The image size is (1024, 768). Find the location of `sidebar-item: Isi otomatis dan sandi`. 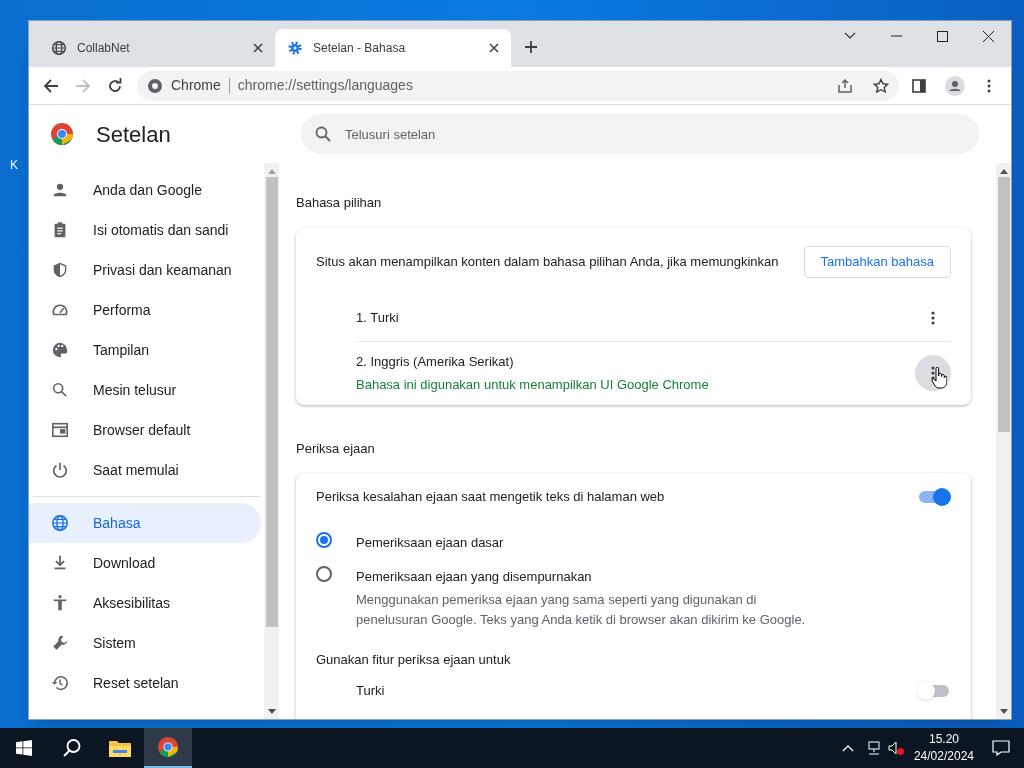

sidebar-item: Isi otomatis dan sandi is located at coordinates (145, 230).